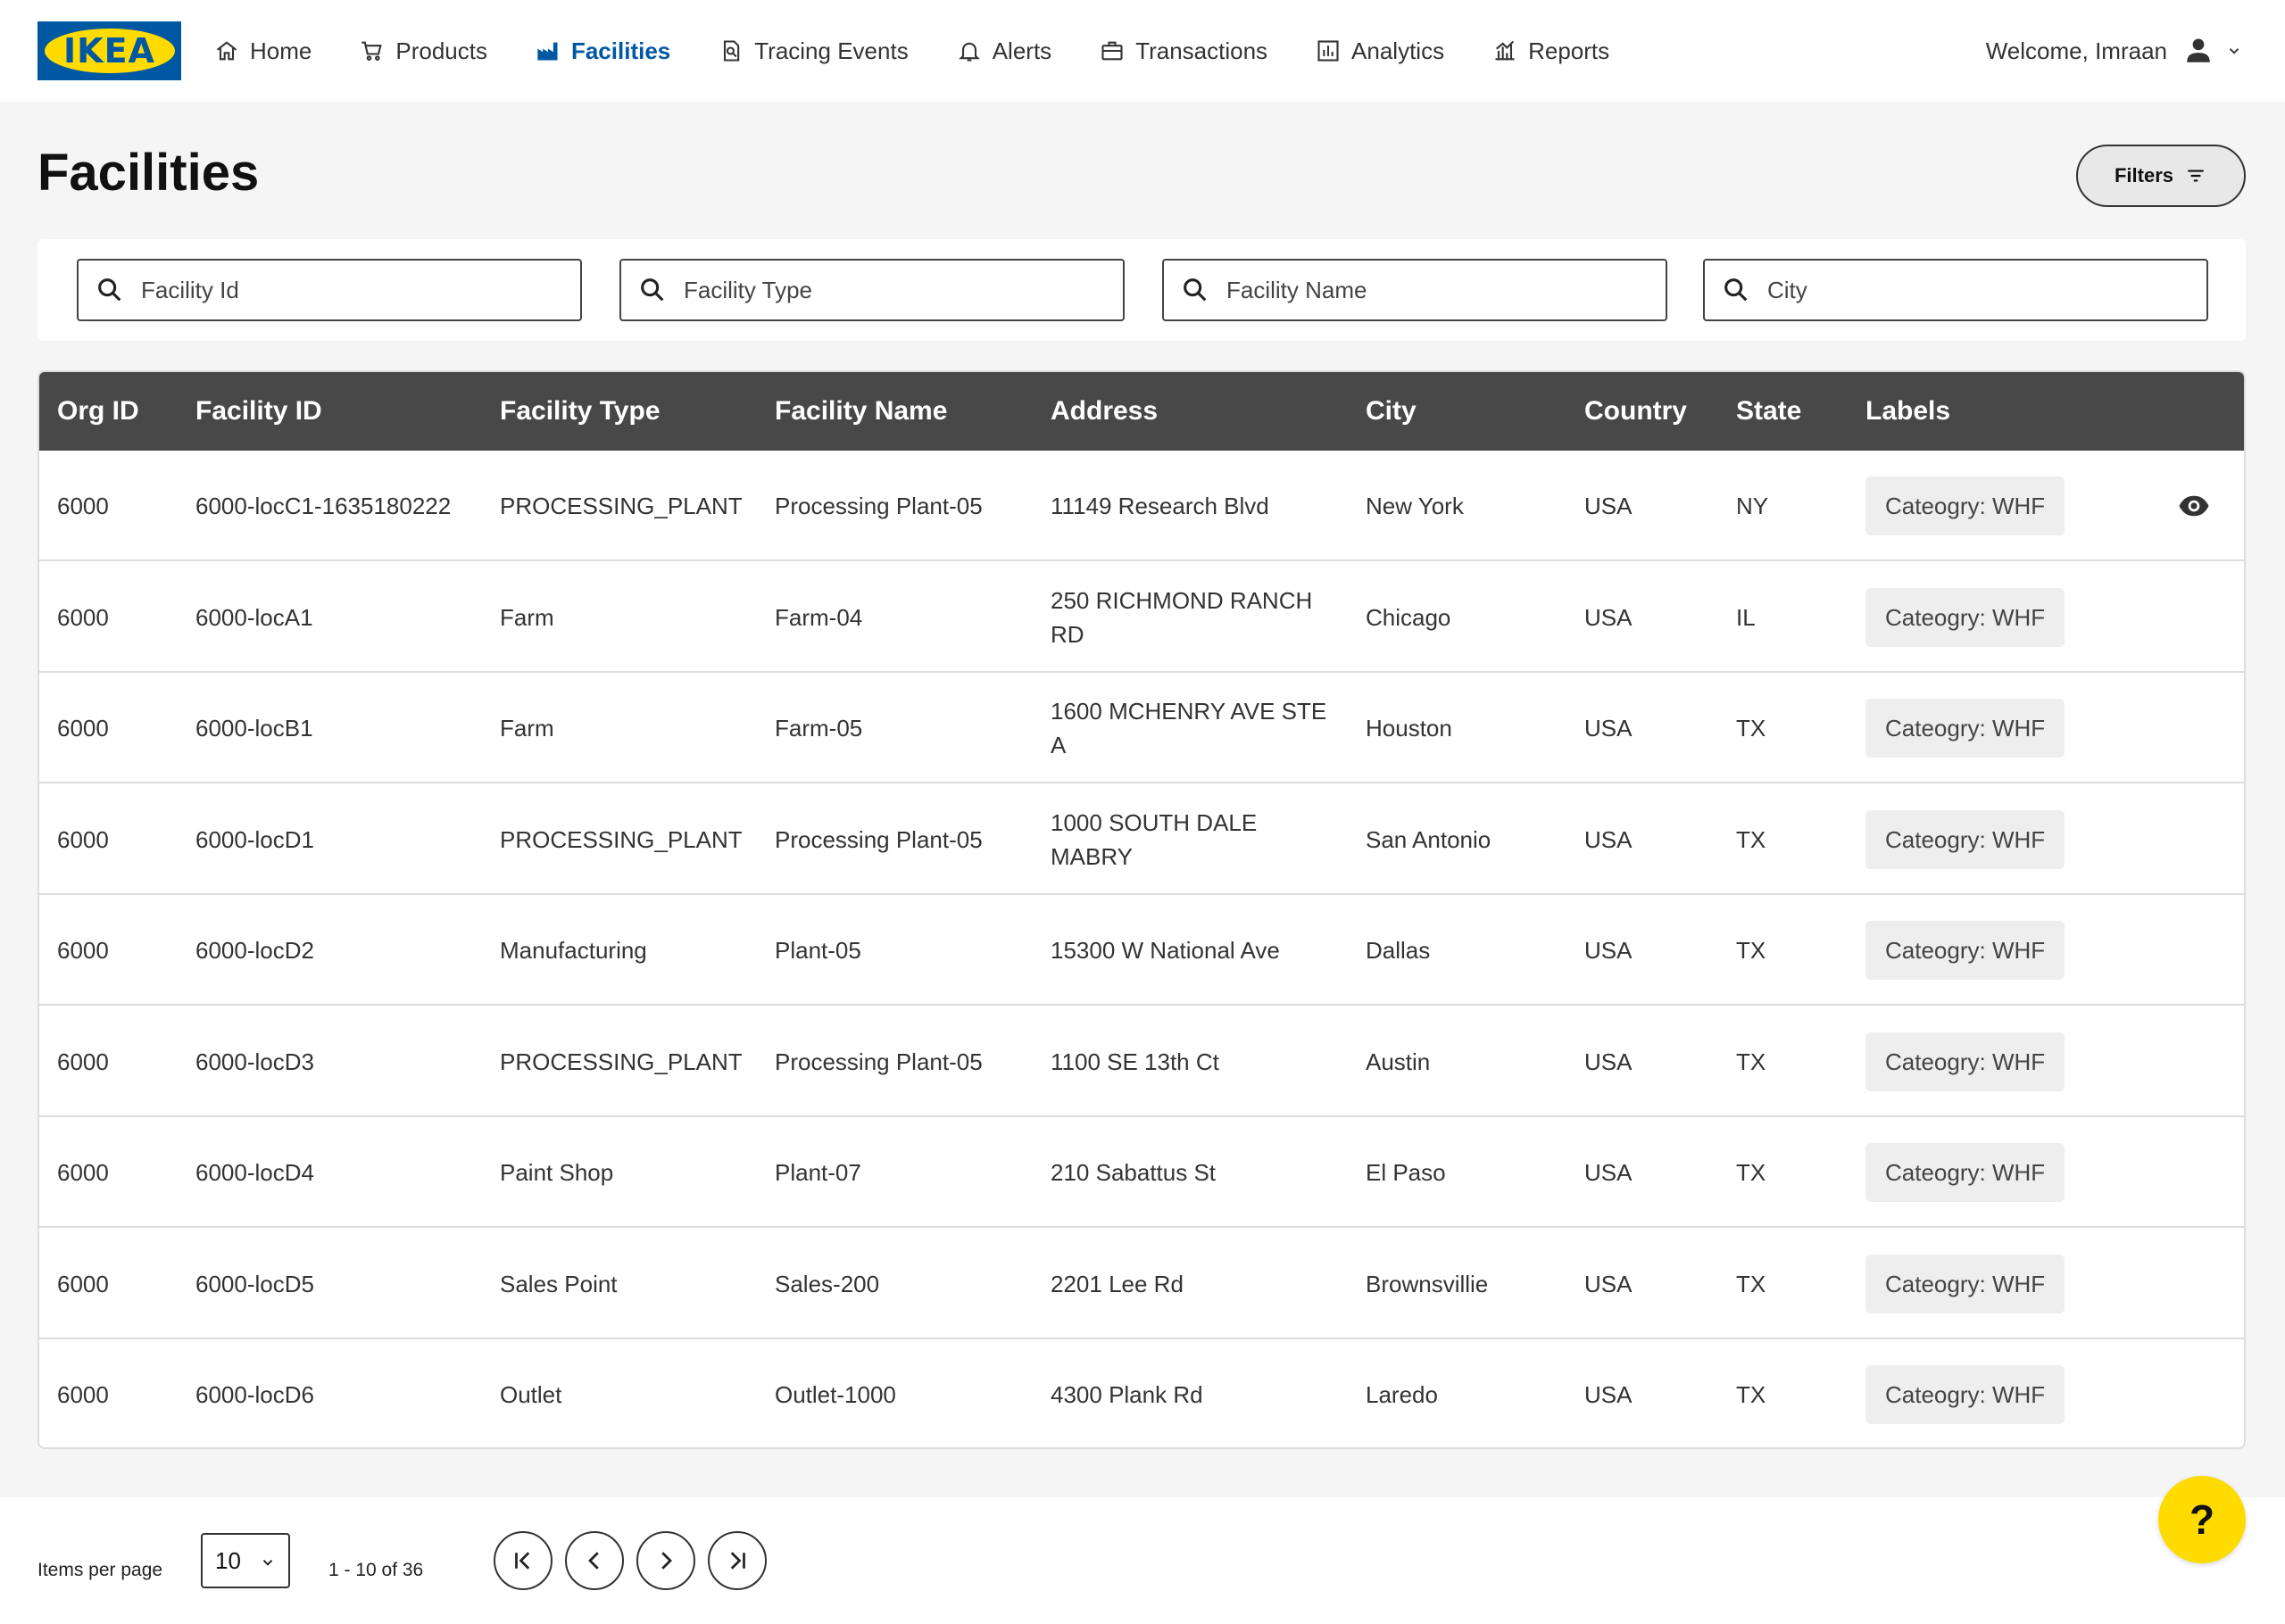 The image size is (2285, 1624). What do you see at coordinates (423, 51) in the screenshot?
I see `nav-item-products: Products` at bounding box center [423, 51].